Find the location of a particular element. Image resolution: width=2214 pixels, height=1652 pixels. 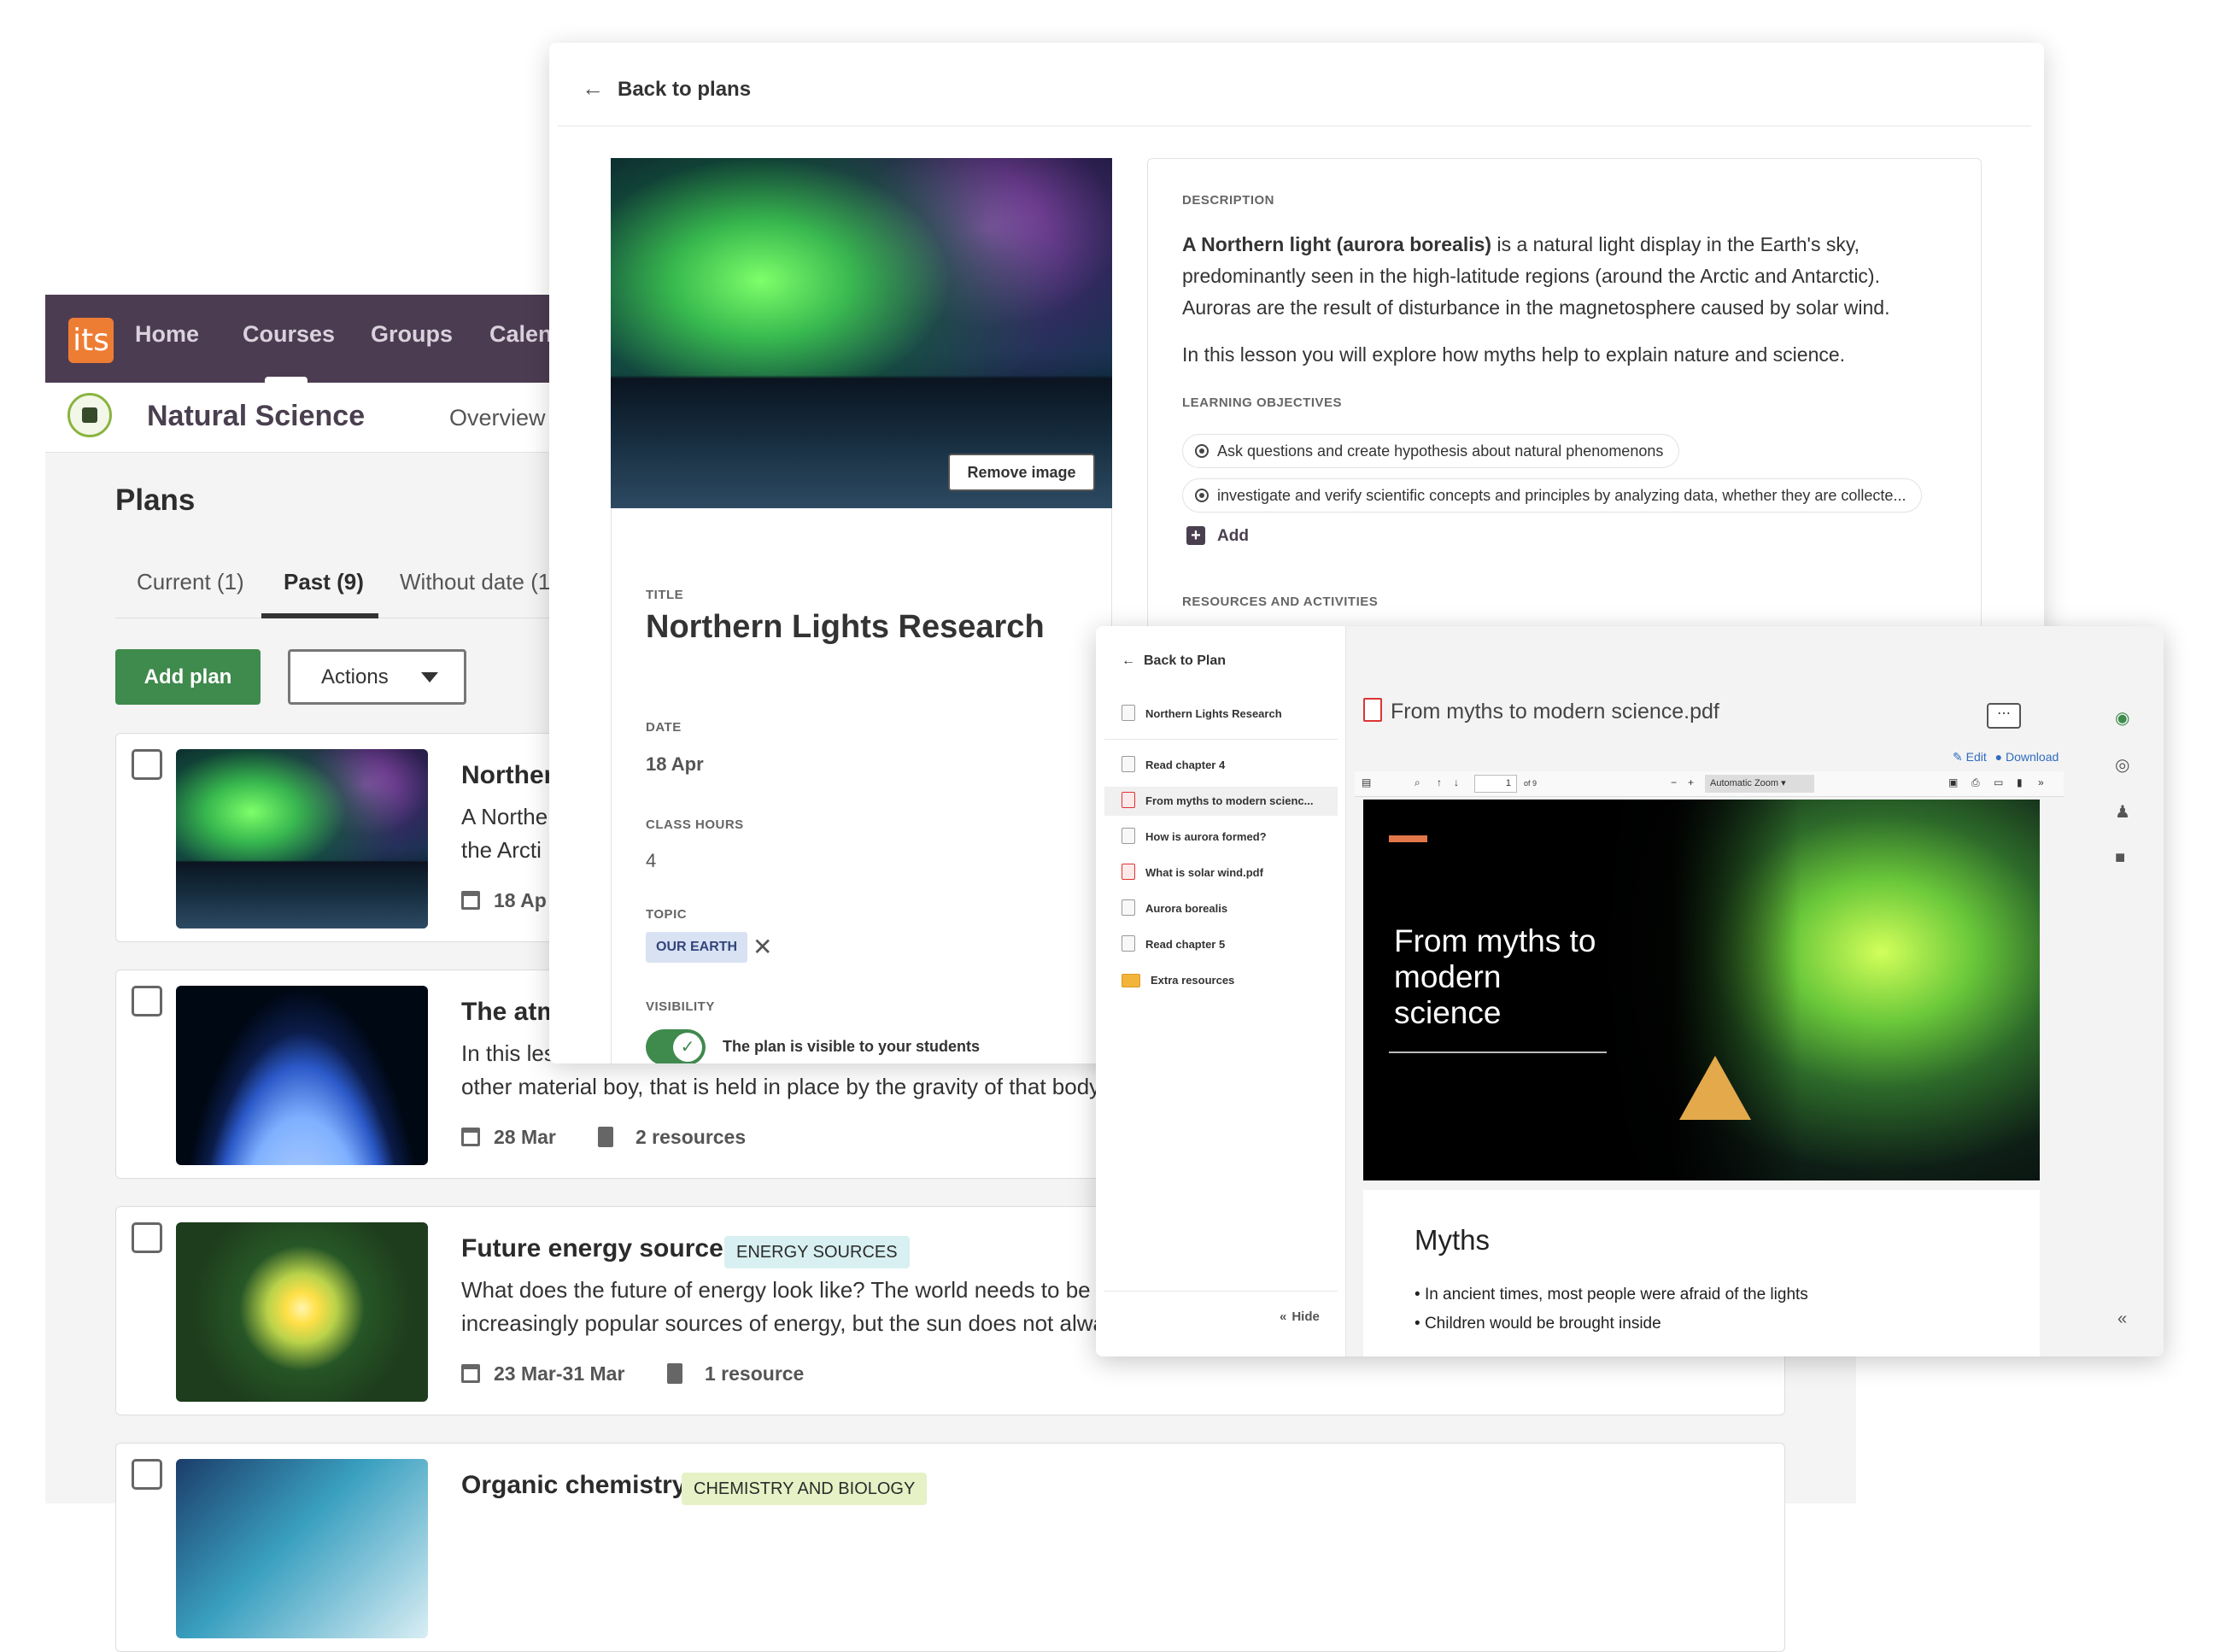

print-icon: ⎙ is located at coordinates (1975, 782).